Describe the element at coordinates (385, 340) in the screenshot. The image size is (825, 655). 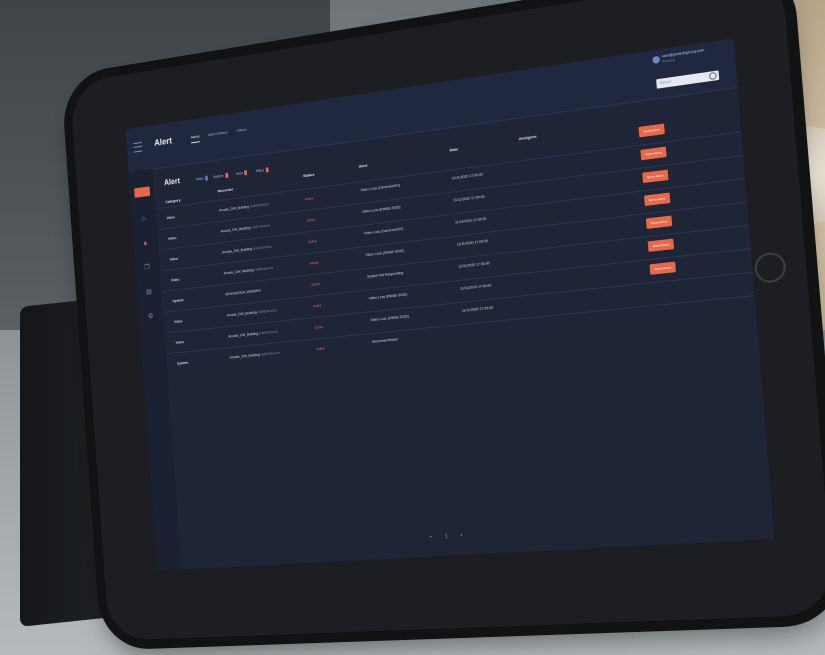
I see `alert-cell: Abnormal Restart` at that location.